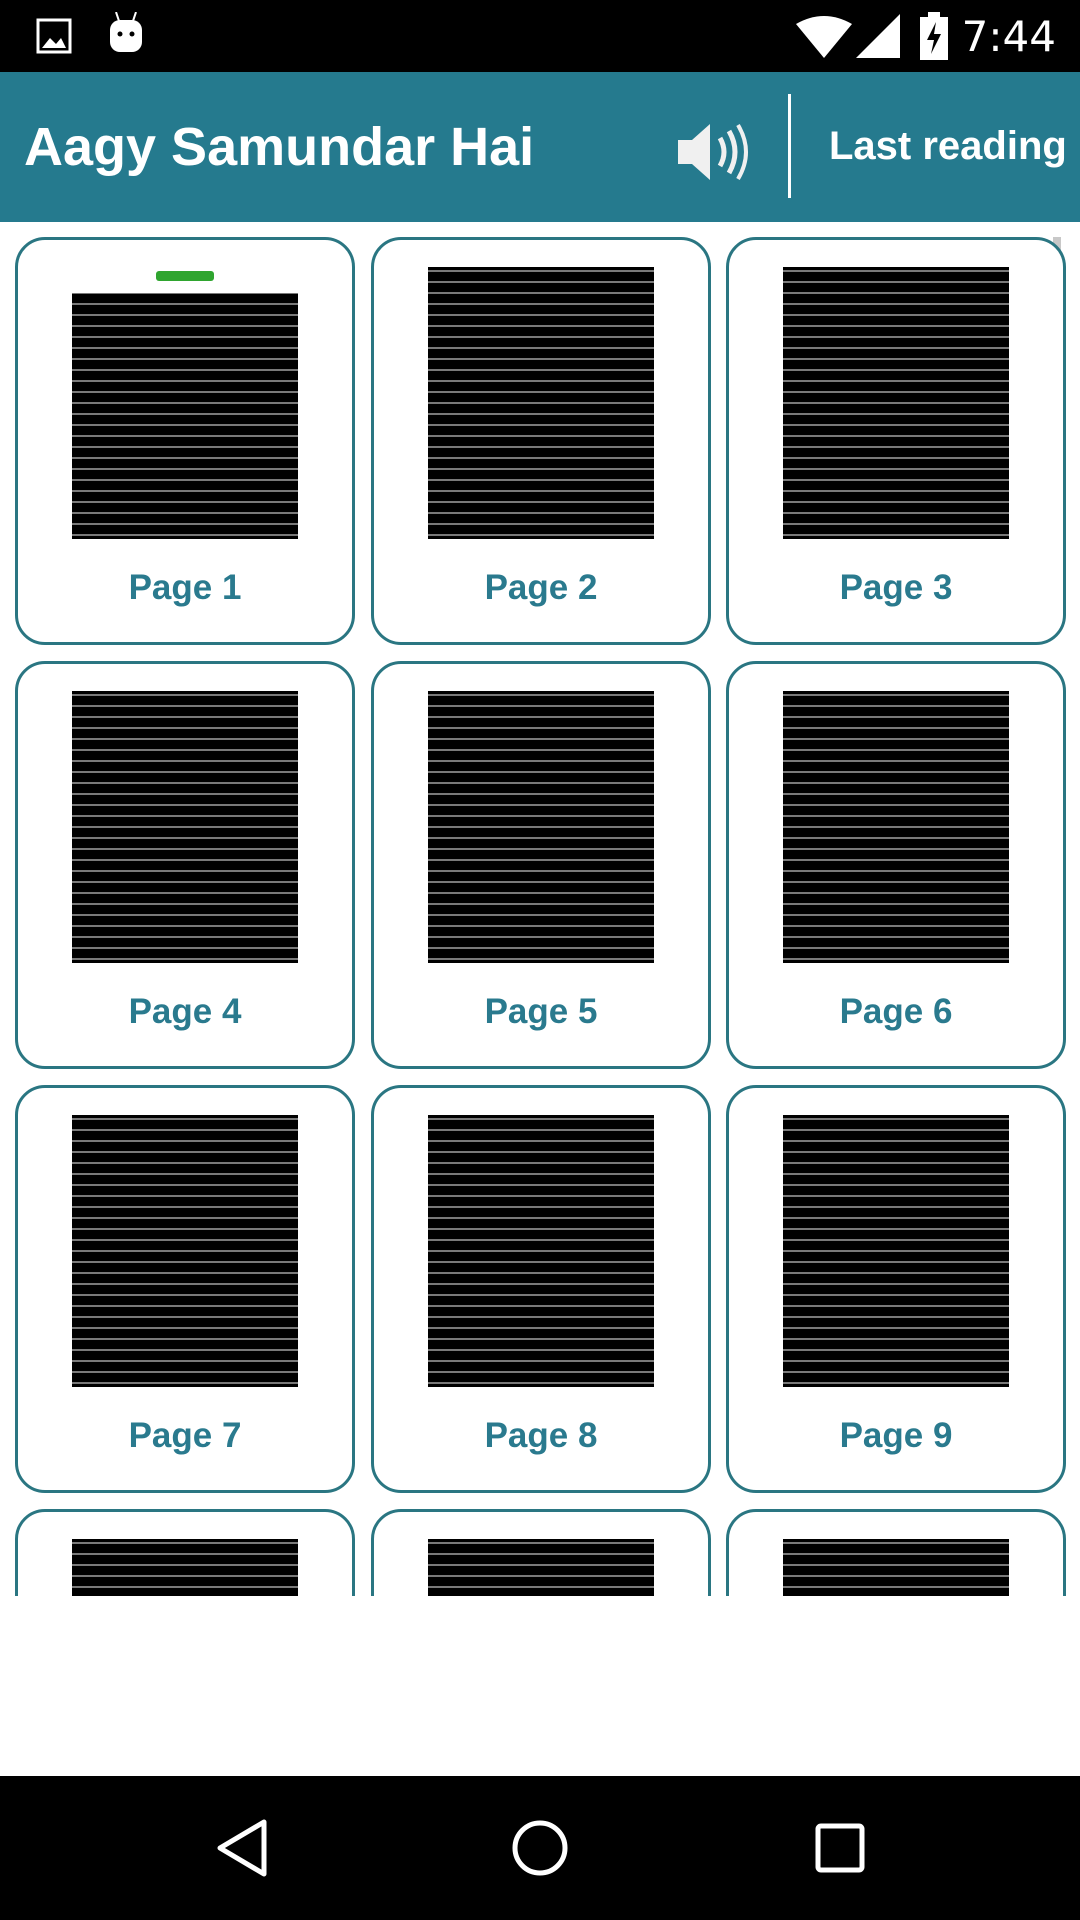 The image size is (1080, 1920). I want to click on page-label: Page 7, so click(185, 1435).